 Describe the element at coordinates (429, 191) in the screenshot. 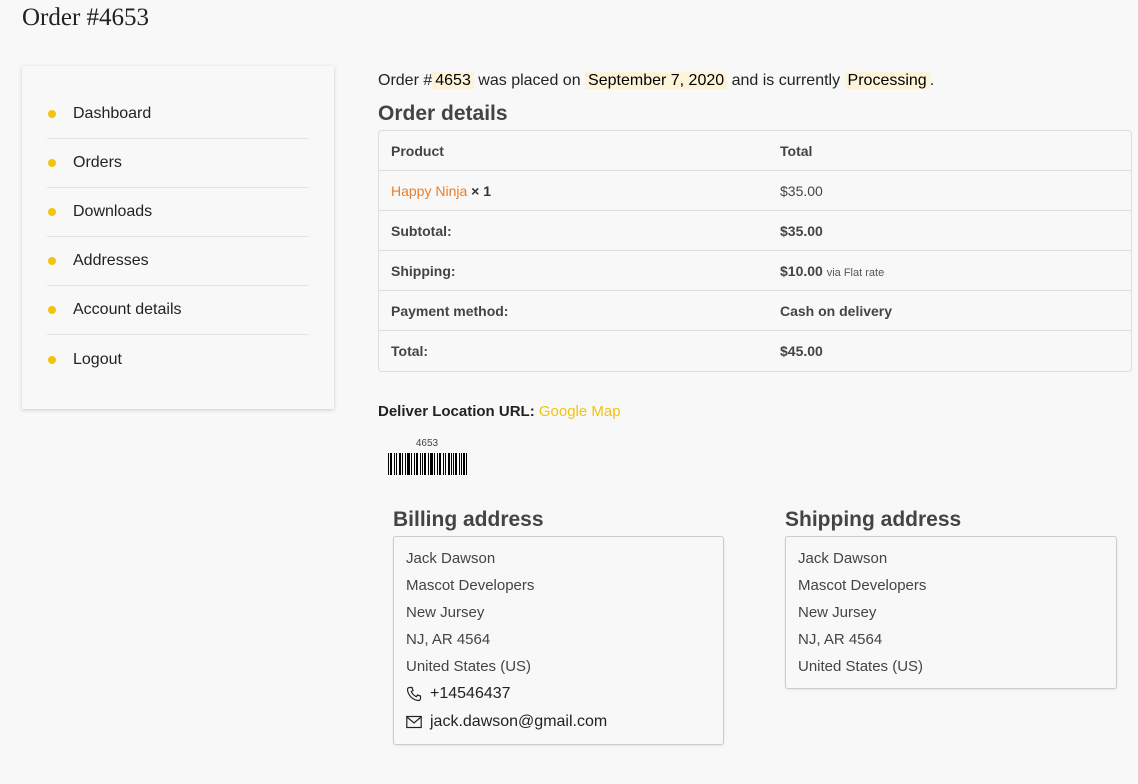

I see `product-link: Happy Ninja` at that location.